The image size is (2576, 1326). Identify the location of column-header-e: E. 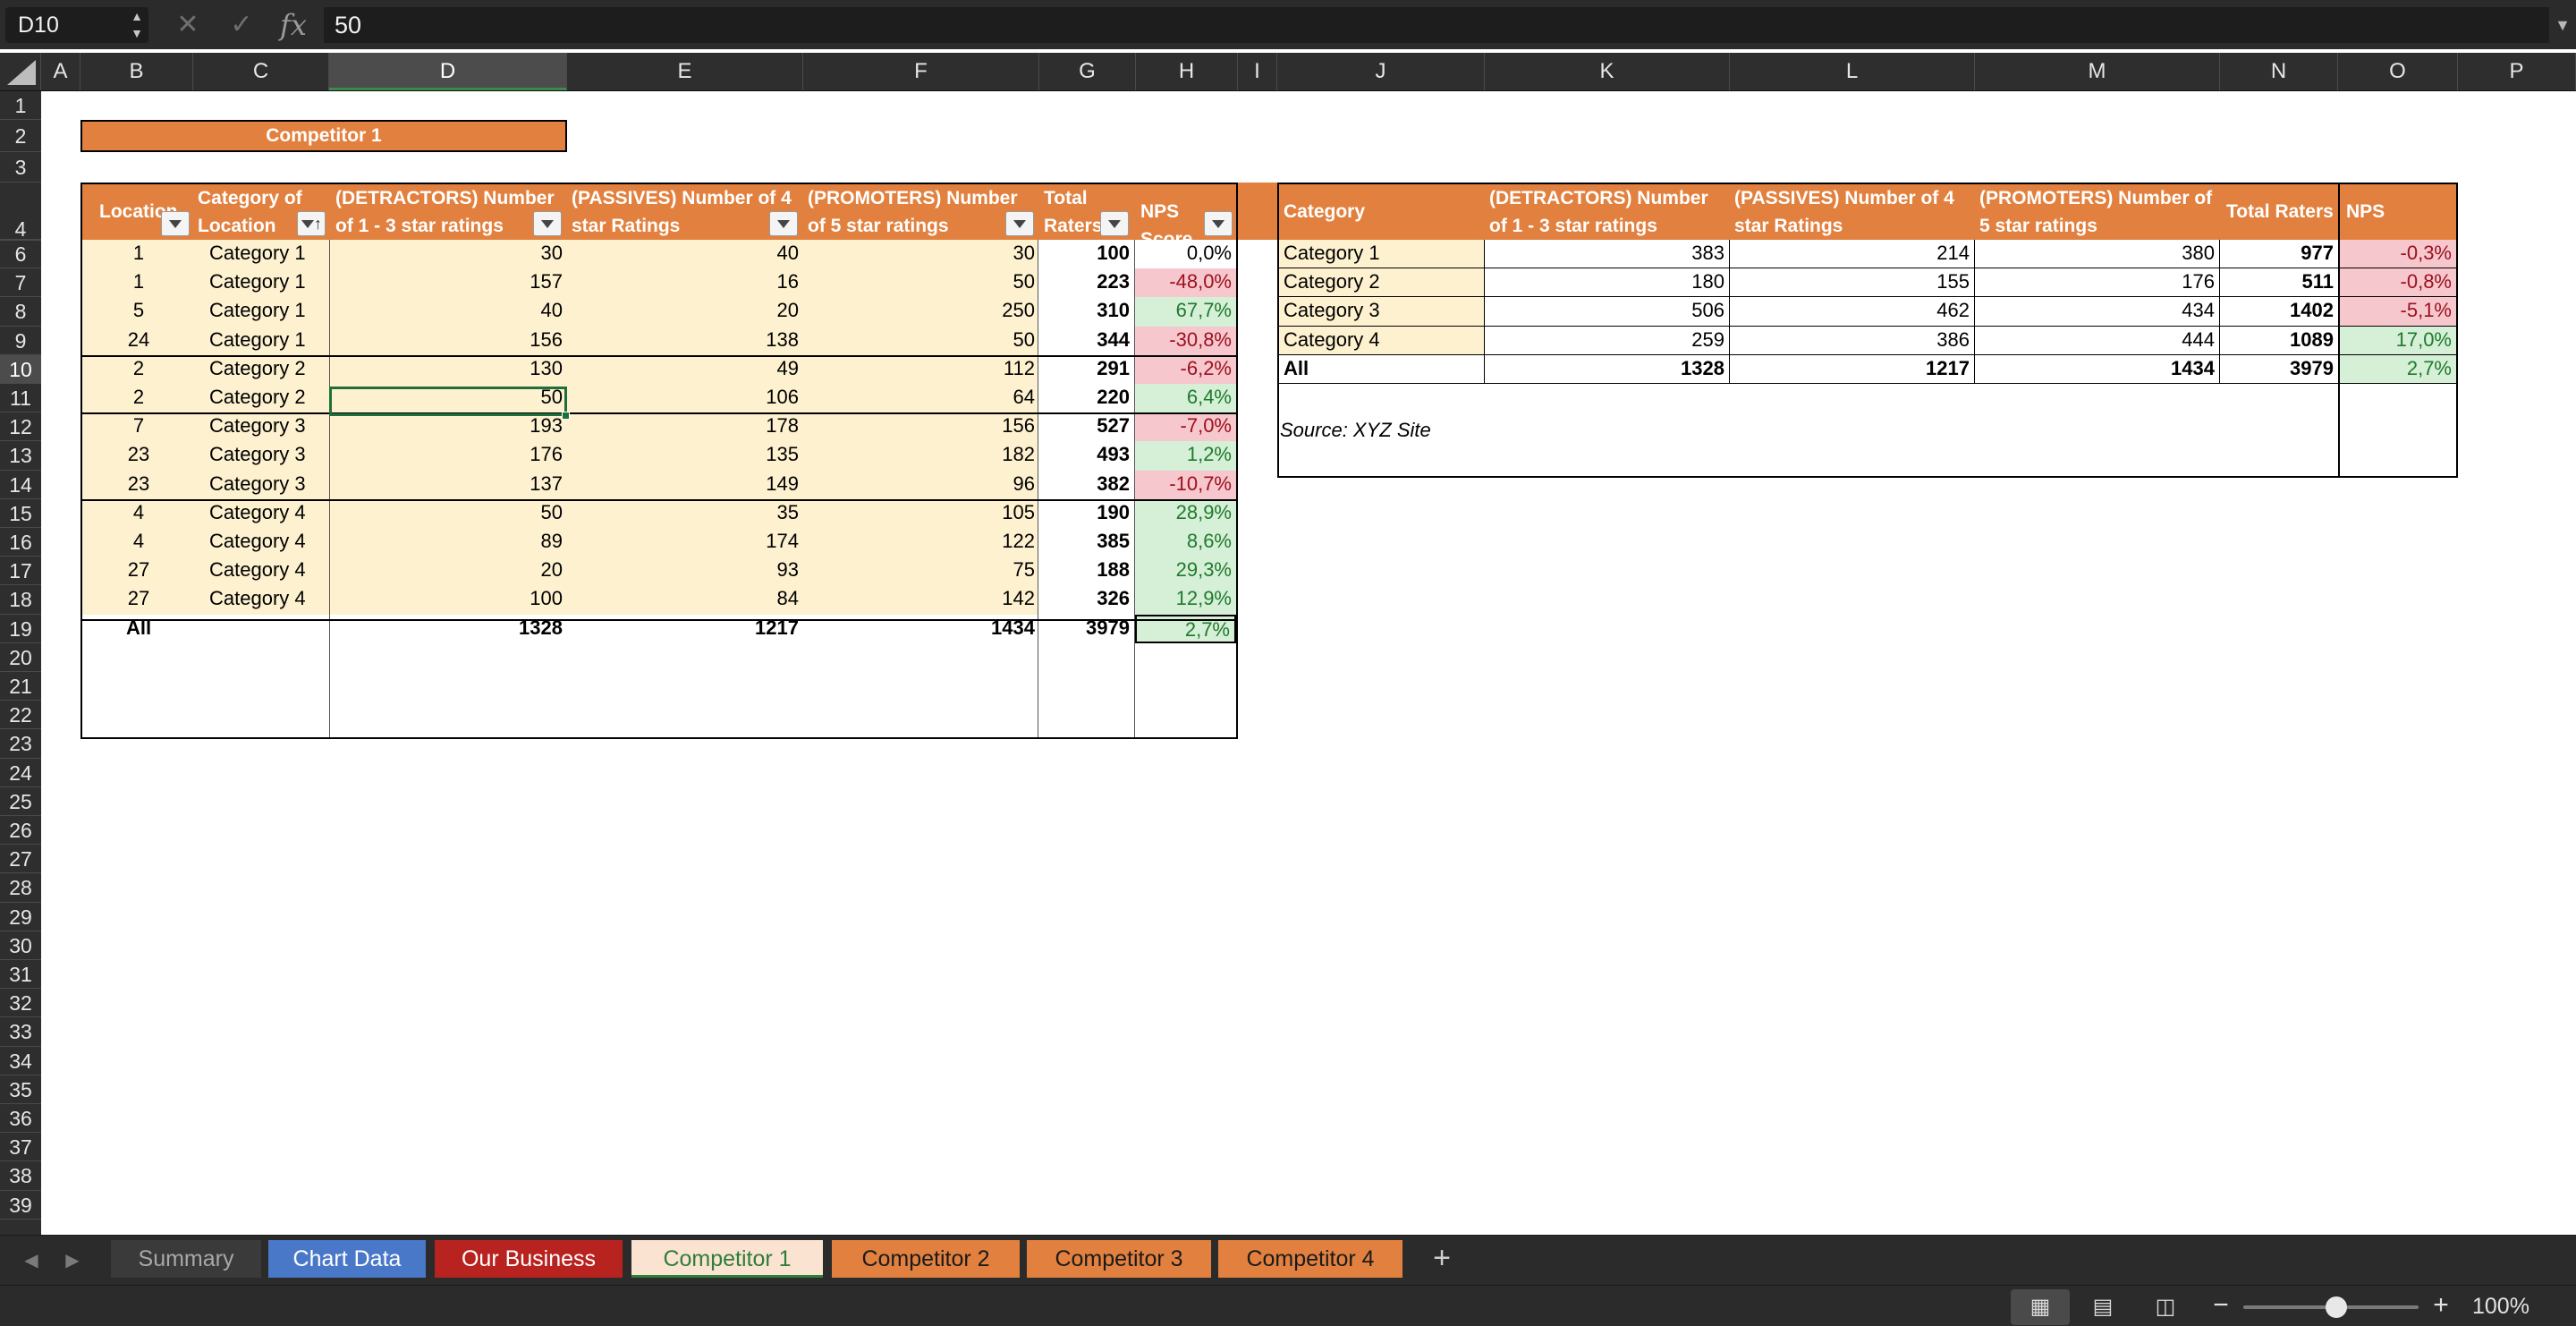
(685, 71).